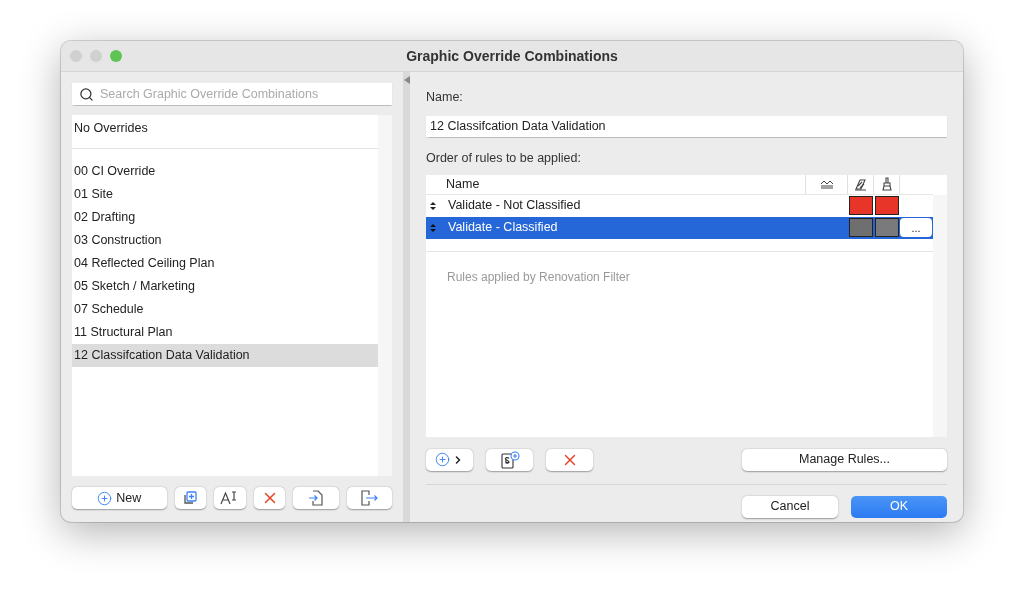  What do you see at coordinates (230, 498) in the screenshot?
I see `rename-button` at bounding box center [230, 498].